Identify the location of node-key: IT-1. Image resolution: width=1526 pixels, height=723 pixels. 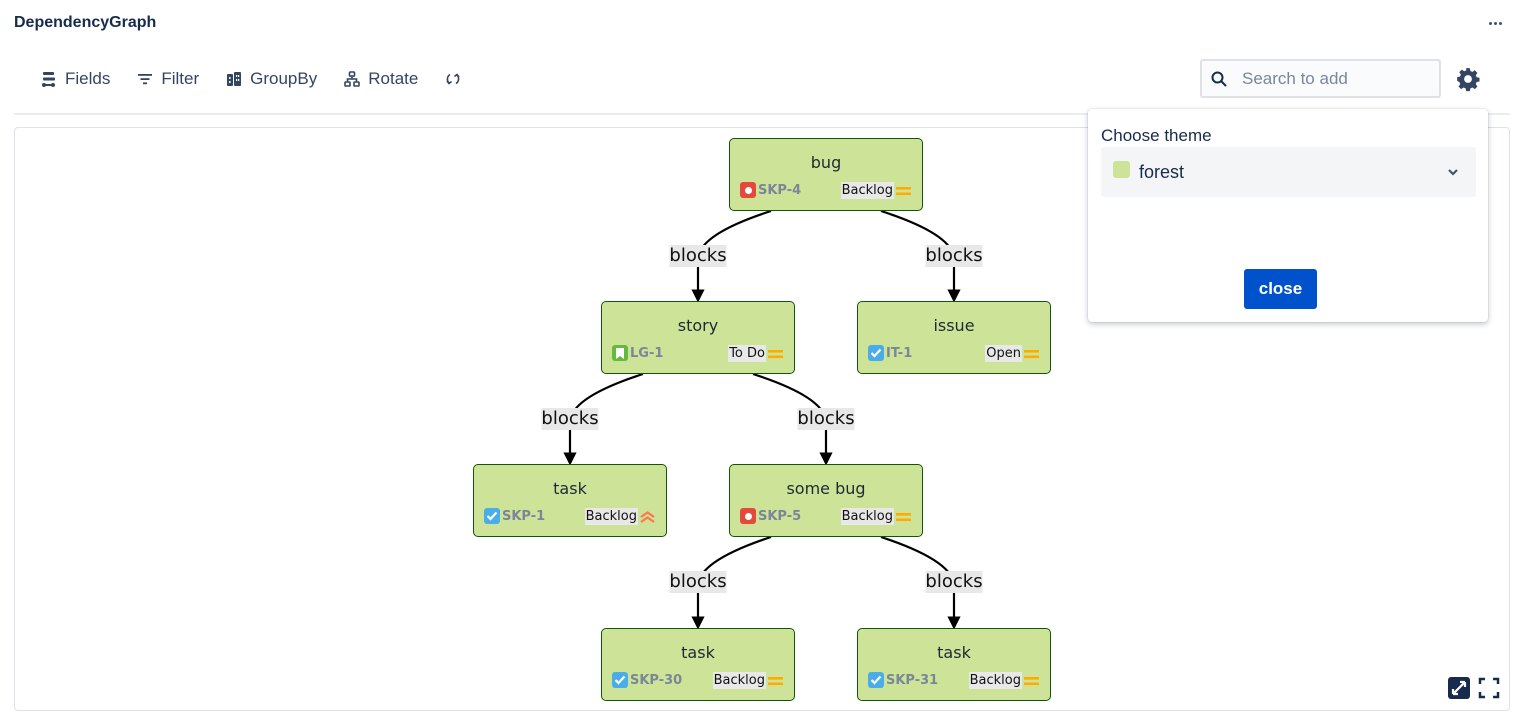
(890, 353).